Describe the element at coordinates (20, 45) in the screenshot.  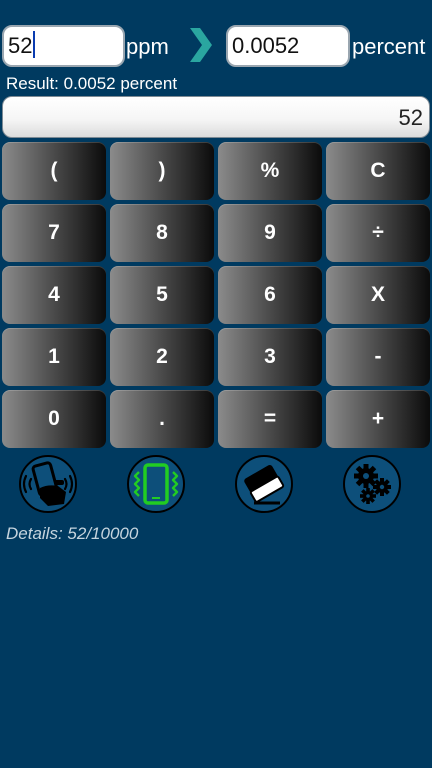
I see `from-value-text: 52` at that location.